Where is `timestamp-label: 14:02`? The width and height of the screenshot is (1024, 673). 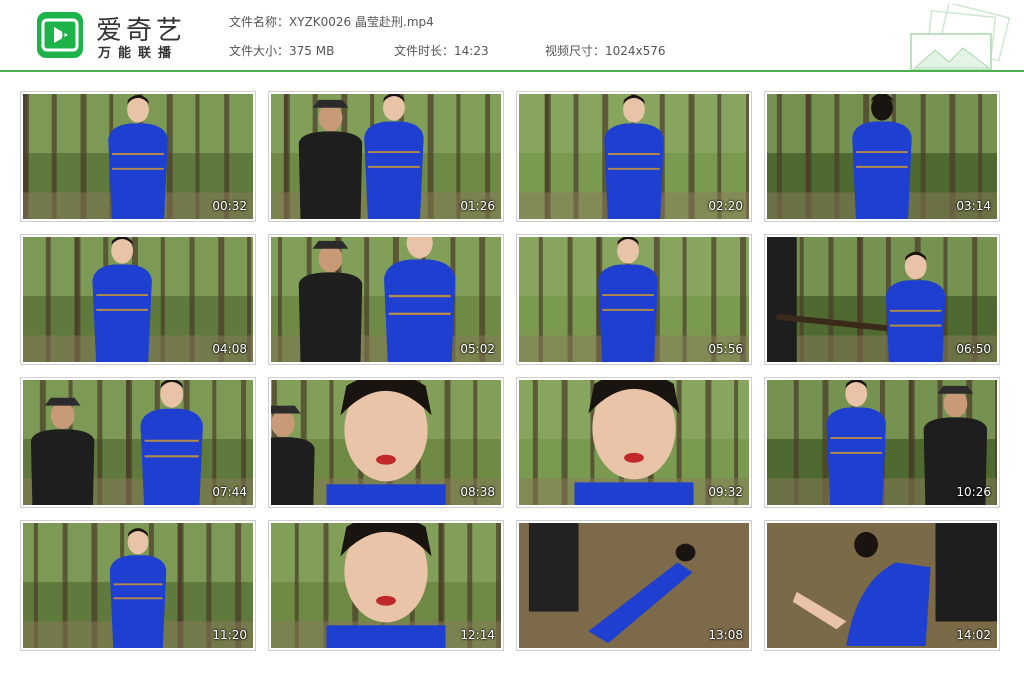 timestamp-label: 14:02 is located at coordinates (973, 635).